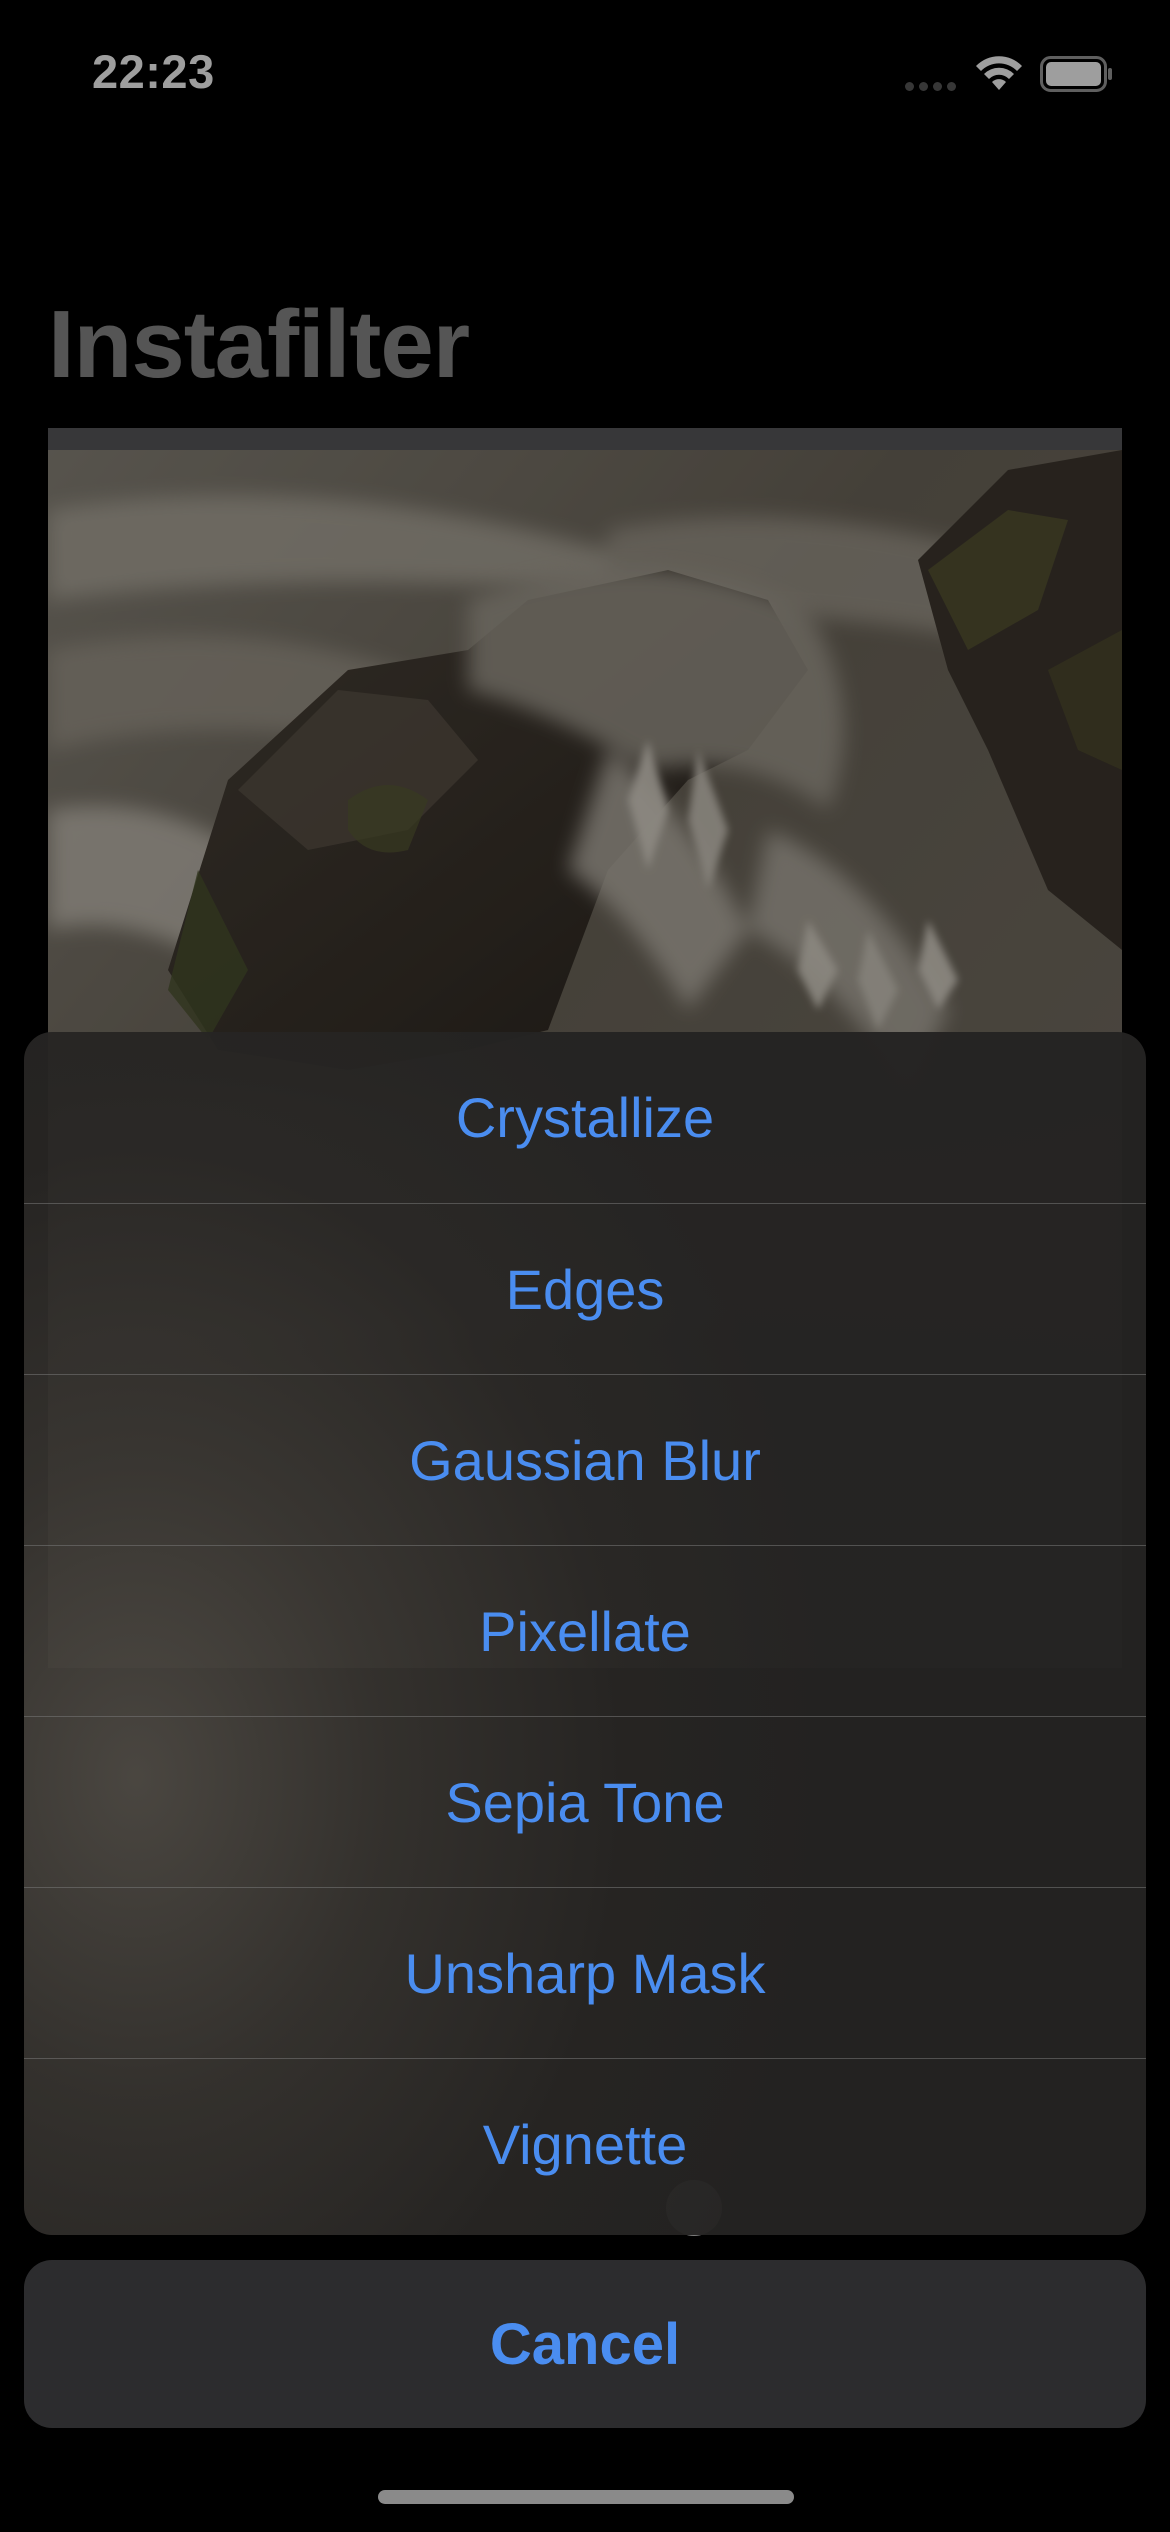  Describe the element at coordinates (585, 1459) in the screenshot. I see `action-gaussian-blur: Gaussian Blur` at that location.